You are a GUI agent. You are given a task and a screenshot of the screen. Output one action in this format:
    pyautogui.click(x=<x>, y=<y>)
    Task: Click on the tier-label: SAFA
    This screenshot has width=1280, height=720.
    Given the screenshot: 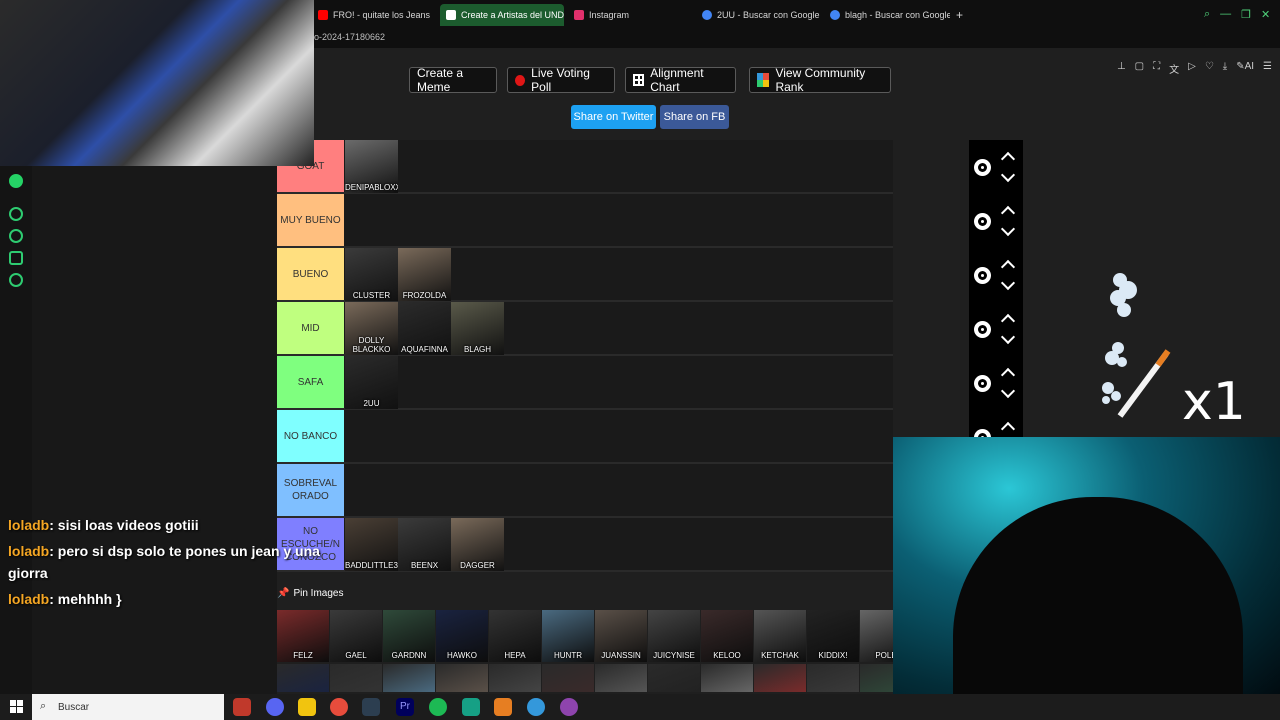 What is the action you would take?
    pyautogui.click(x=310, y=382)
    